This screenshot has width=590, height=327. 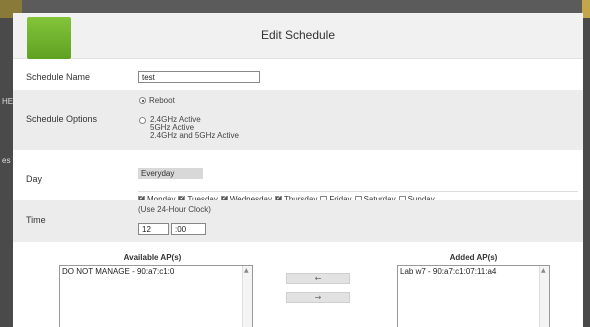 What do you see at coordinates (473, 296) in the screenshot?
I see `added-aps-list: Lab w7 - 90:a7:c1:07:11:a4 ▲ ▼` at bounding box center [473, 296].